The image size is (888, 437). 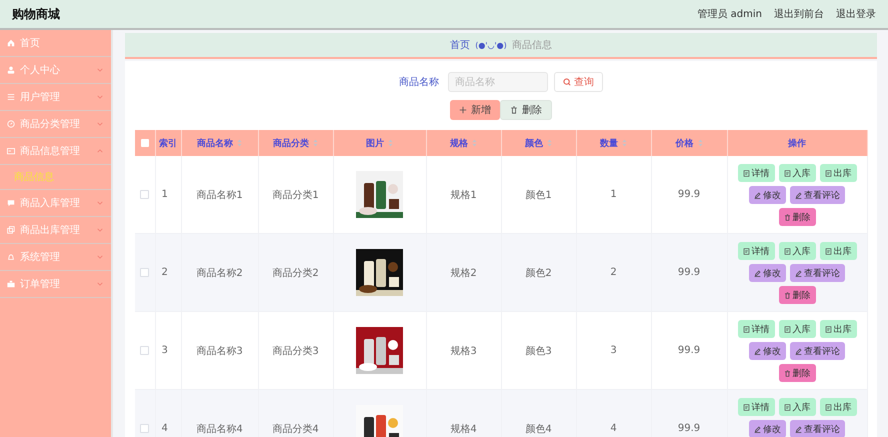 What do you see at coordinates (460, 45) in the screenshot?
I see `breadcrumb-link: 首页` at bounding box center [460, 45].